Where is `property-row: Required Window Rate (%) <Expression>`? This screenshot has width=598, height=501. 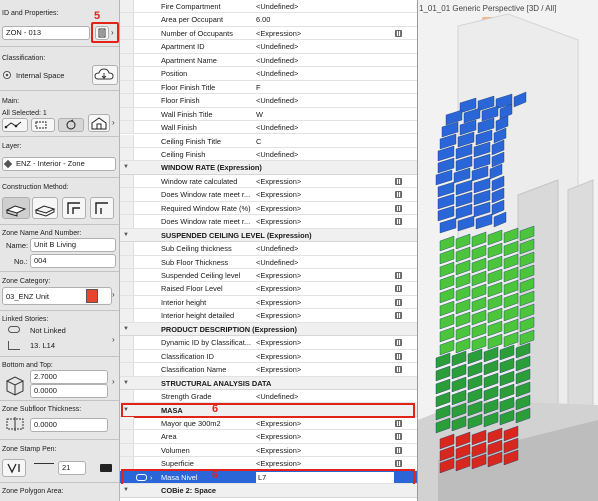
property-row: Required Window Rate (%) <Expression> is located at coordinates (268, 208).